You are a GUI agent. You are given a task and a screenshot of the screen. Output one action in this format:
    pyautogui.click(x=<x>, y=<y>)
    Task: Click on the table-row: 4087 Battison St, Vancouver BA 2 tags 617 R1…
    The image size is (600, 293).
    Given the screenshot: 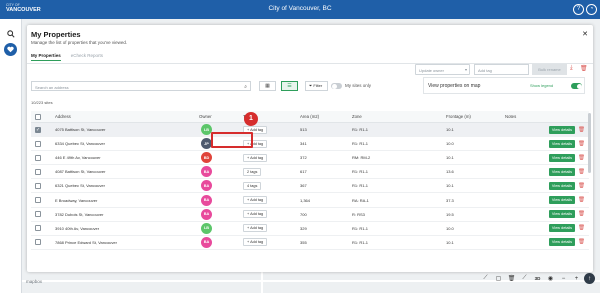 What is the action you would take?
    pyautogui.click(x=310, y=172)
    